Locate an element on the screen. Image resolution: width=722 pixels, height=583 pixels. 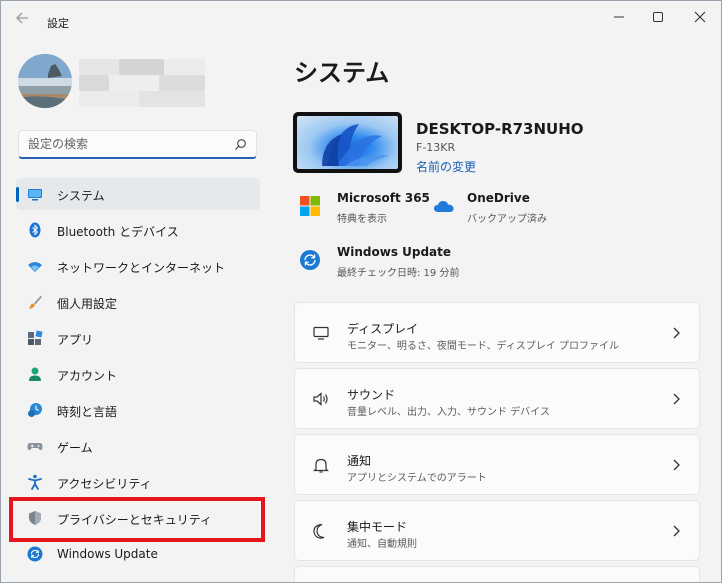
maximize-button is located at coordinates (658, 17).